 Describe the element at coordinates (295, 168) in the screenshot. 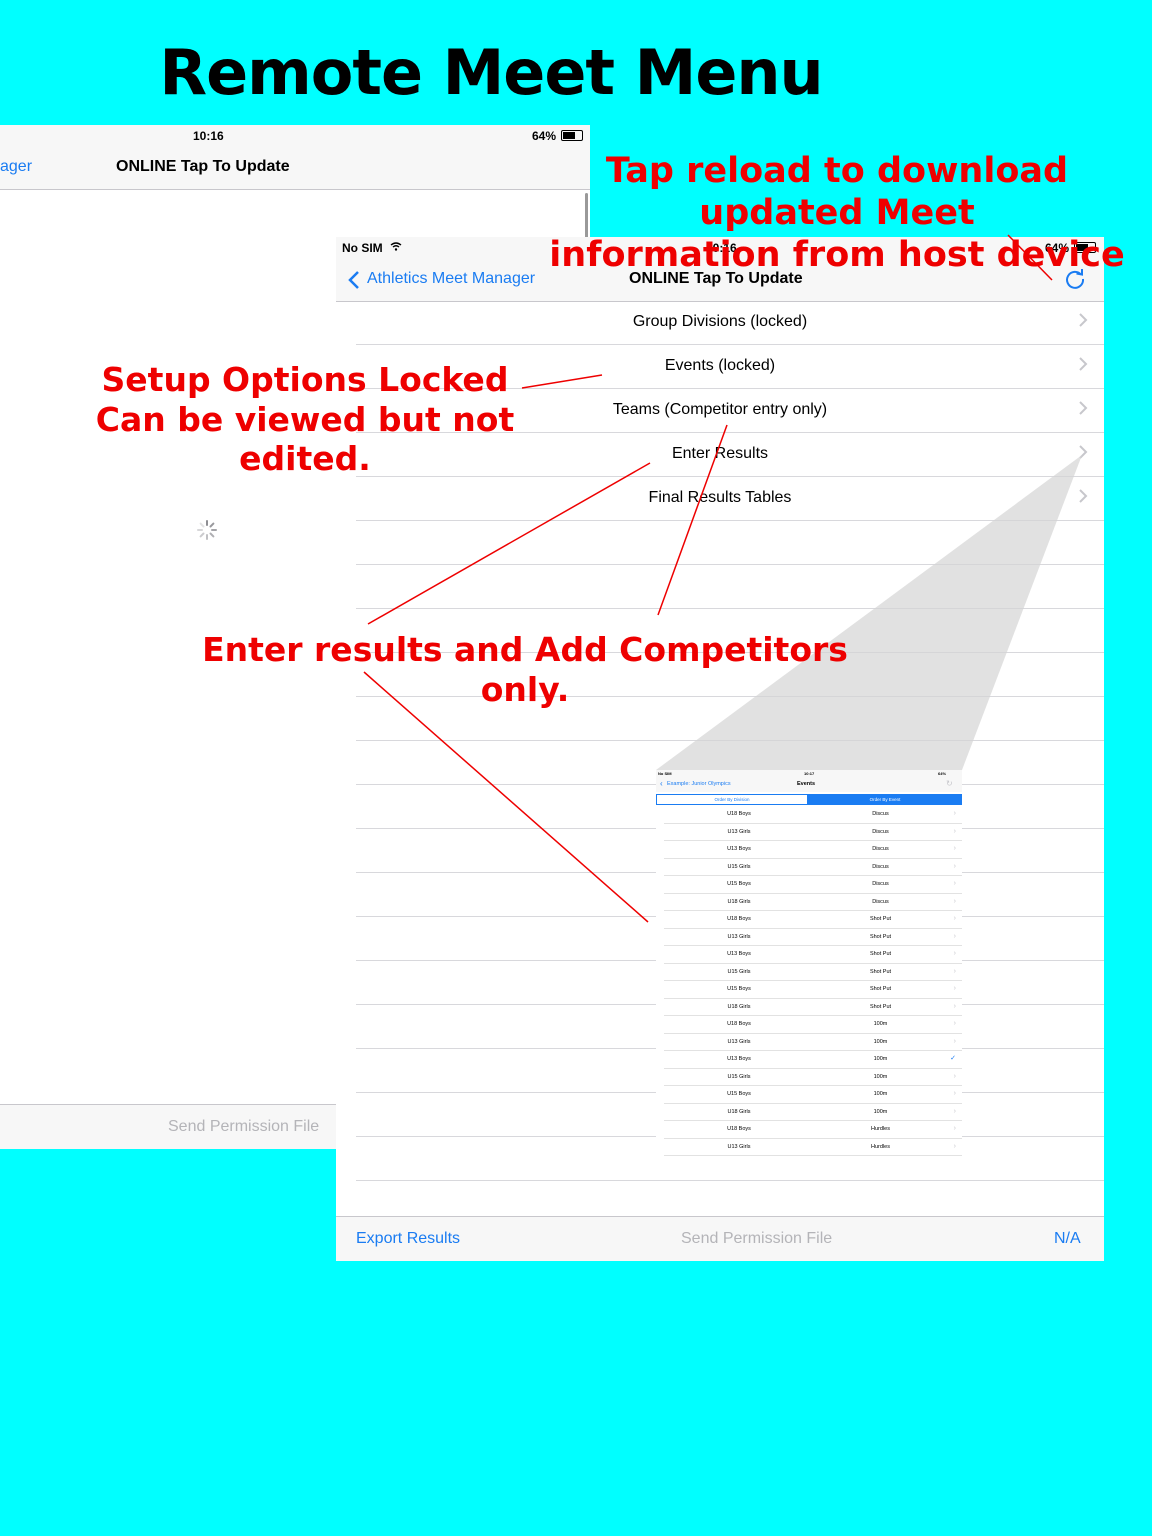

I see `nav-bar: ager ONLINE Tap To Update` at that location.